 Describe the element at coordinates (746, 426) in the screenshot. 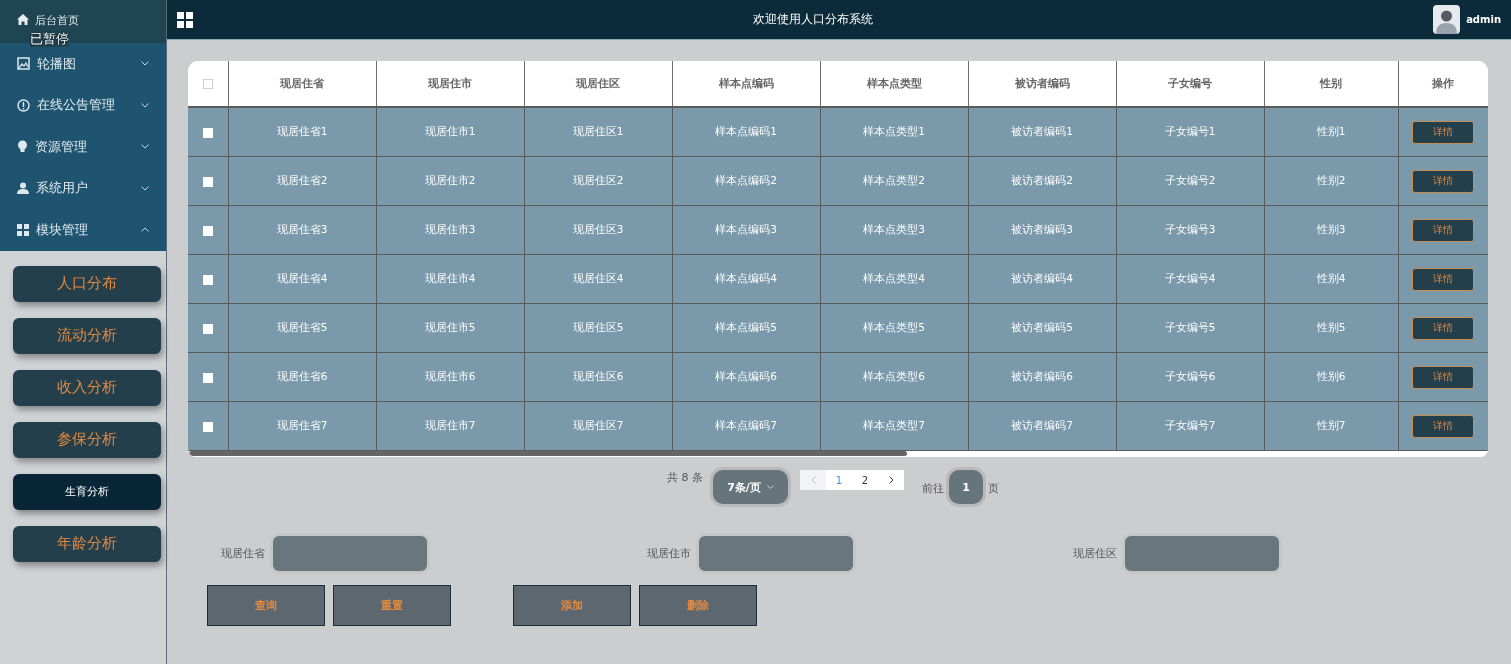

I see `table-cell: 样本点编码7` at that location.